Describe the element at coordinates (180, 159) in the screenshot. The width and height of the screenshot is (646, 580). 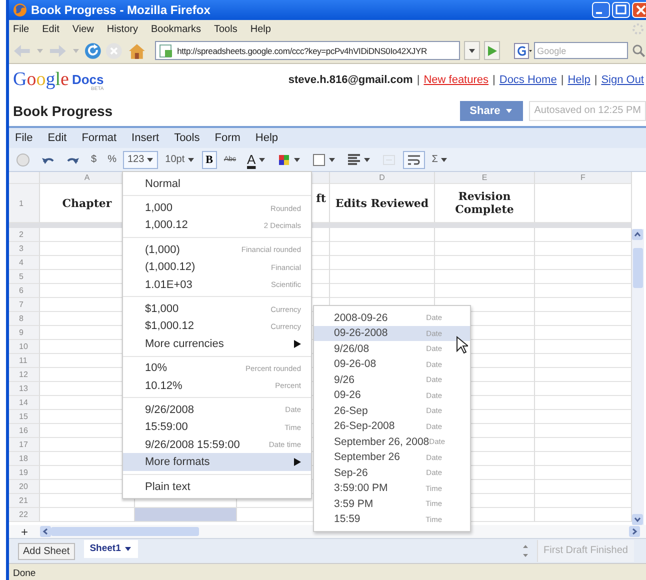
I see `dropdown-button: 10pt` at that location.